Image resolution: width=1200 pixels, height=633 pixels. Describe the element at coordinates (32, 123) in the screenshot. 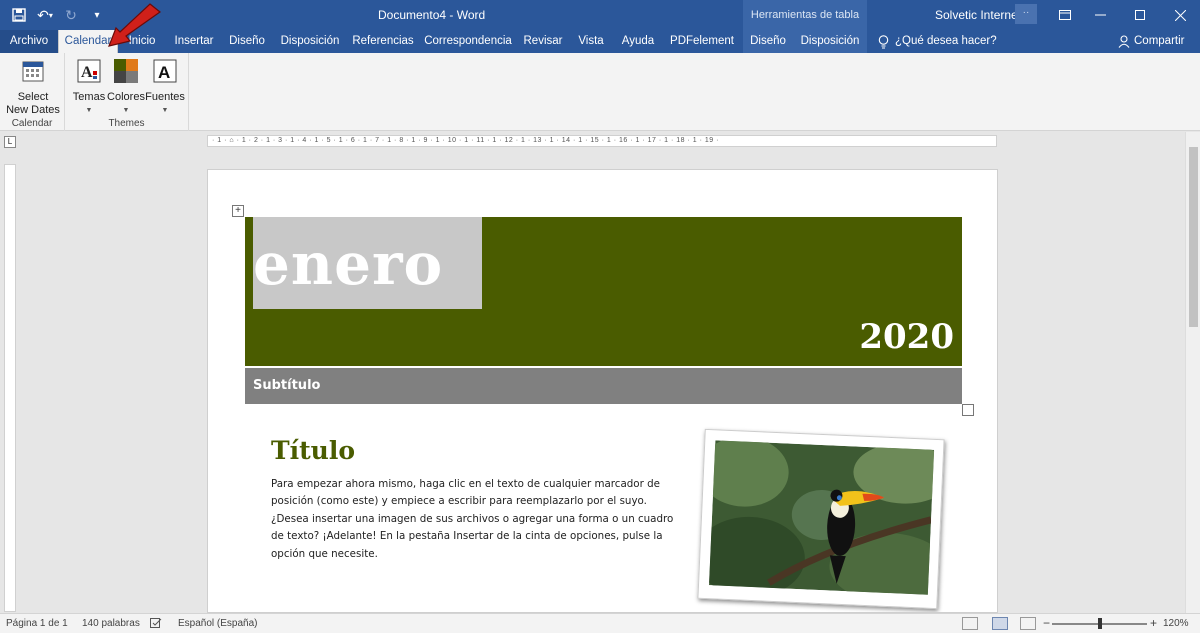

I see `calendar-group-label: Calendar` at that location.